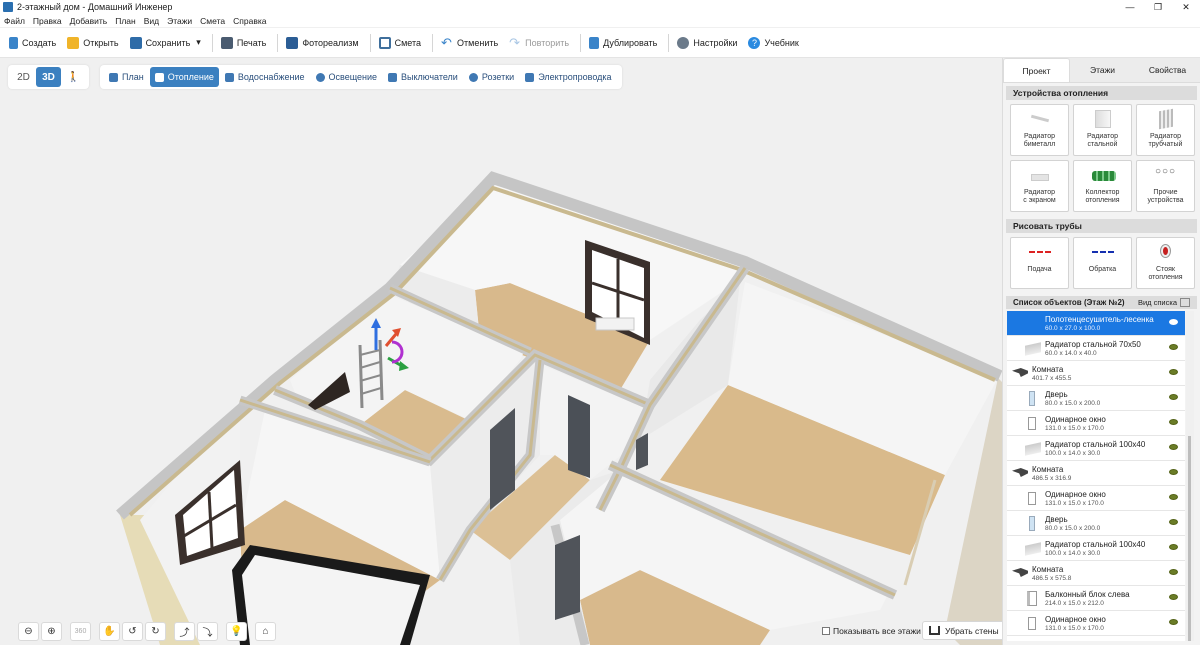 This screenshot has height=645, width=1200. I want to click on radiator-tubular-card: Радиатор трубчатый, so click(1165, 130).